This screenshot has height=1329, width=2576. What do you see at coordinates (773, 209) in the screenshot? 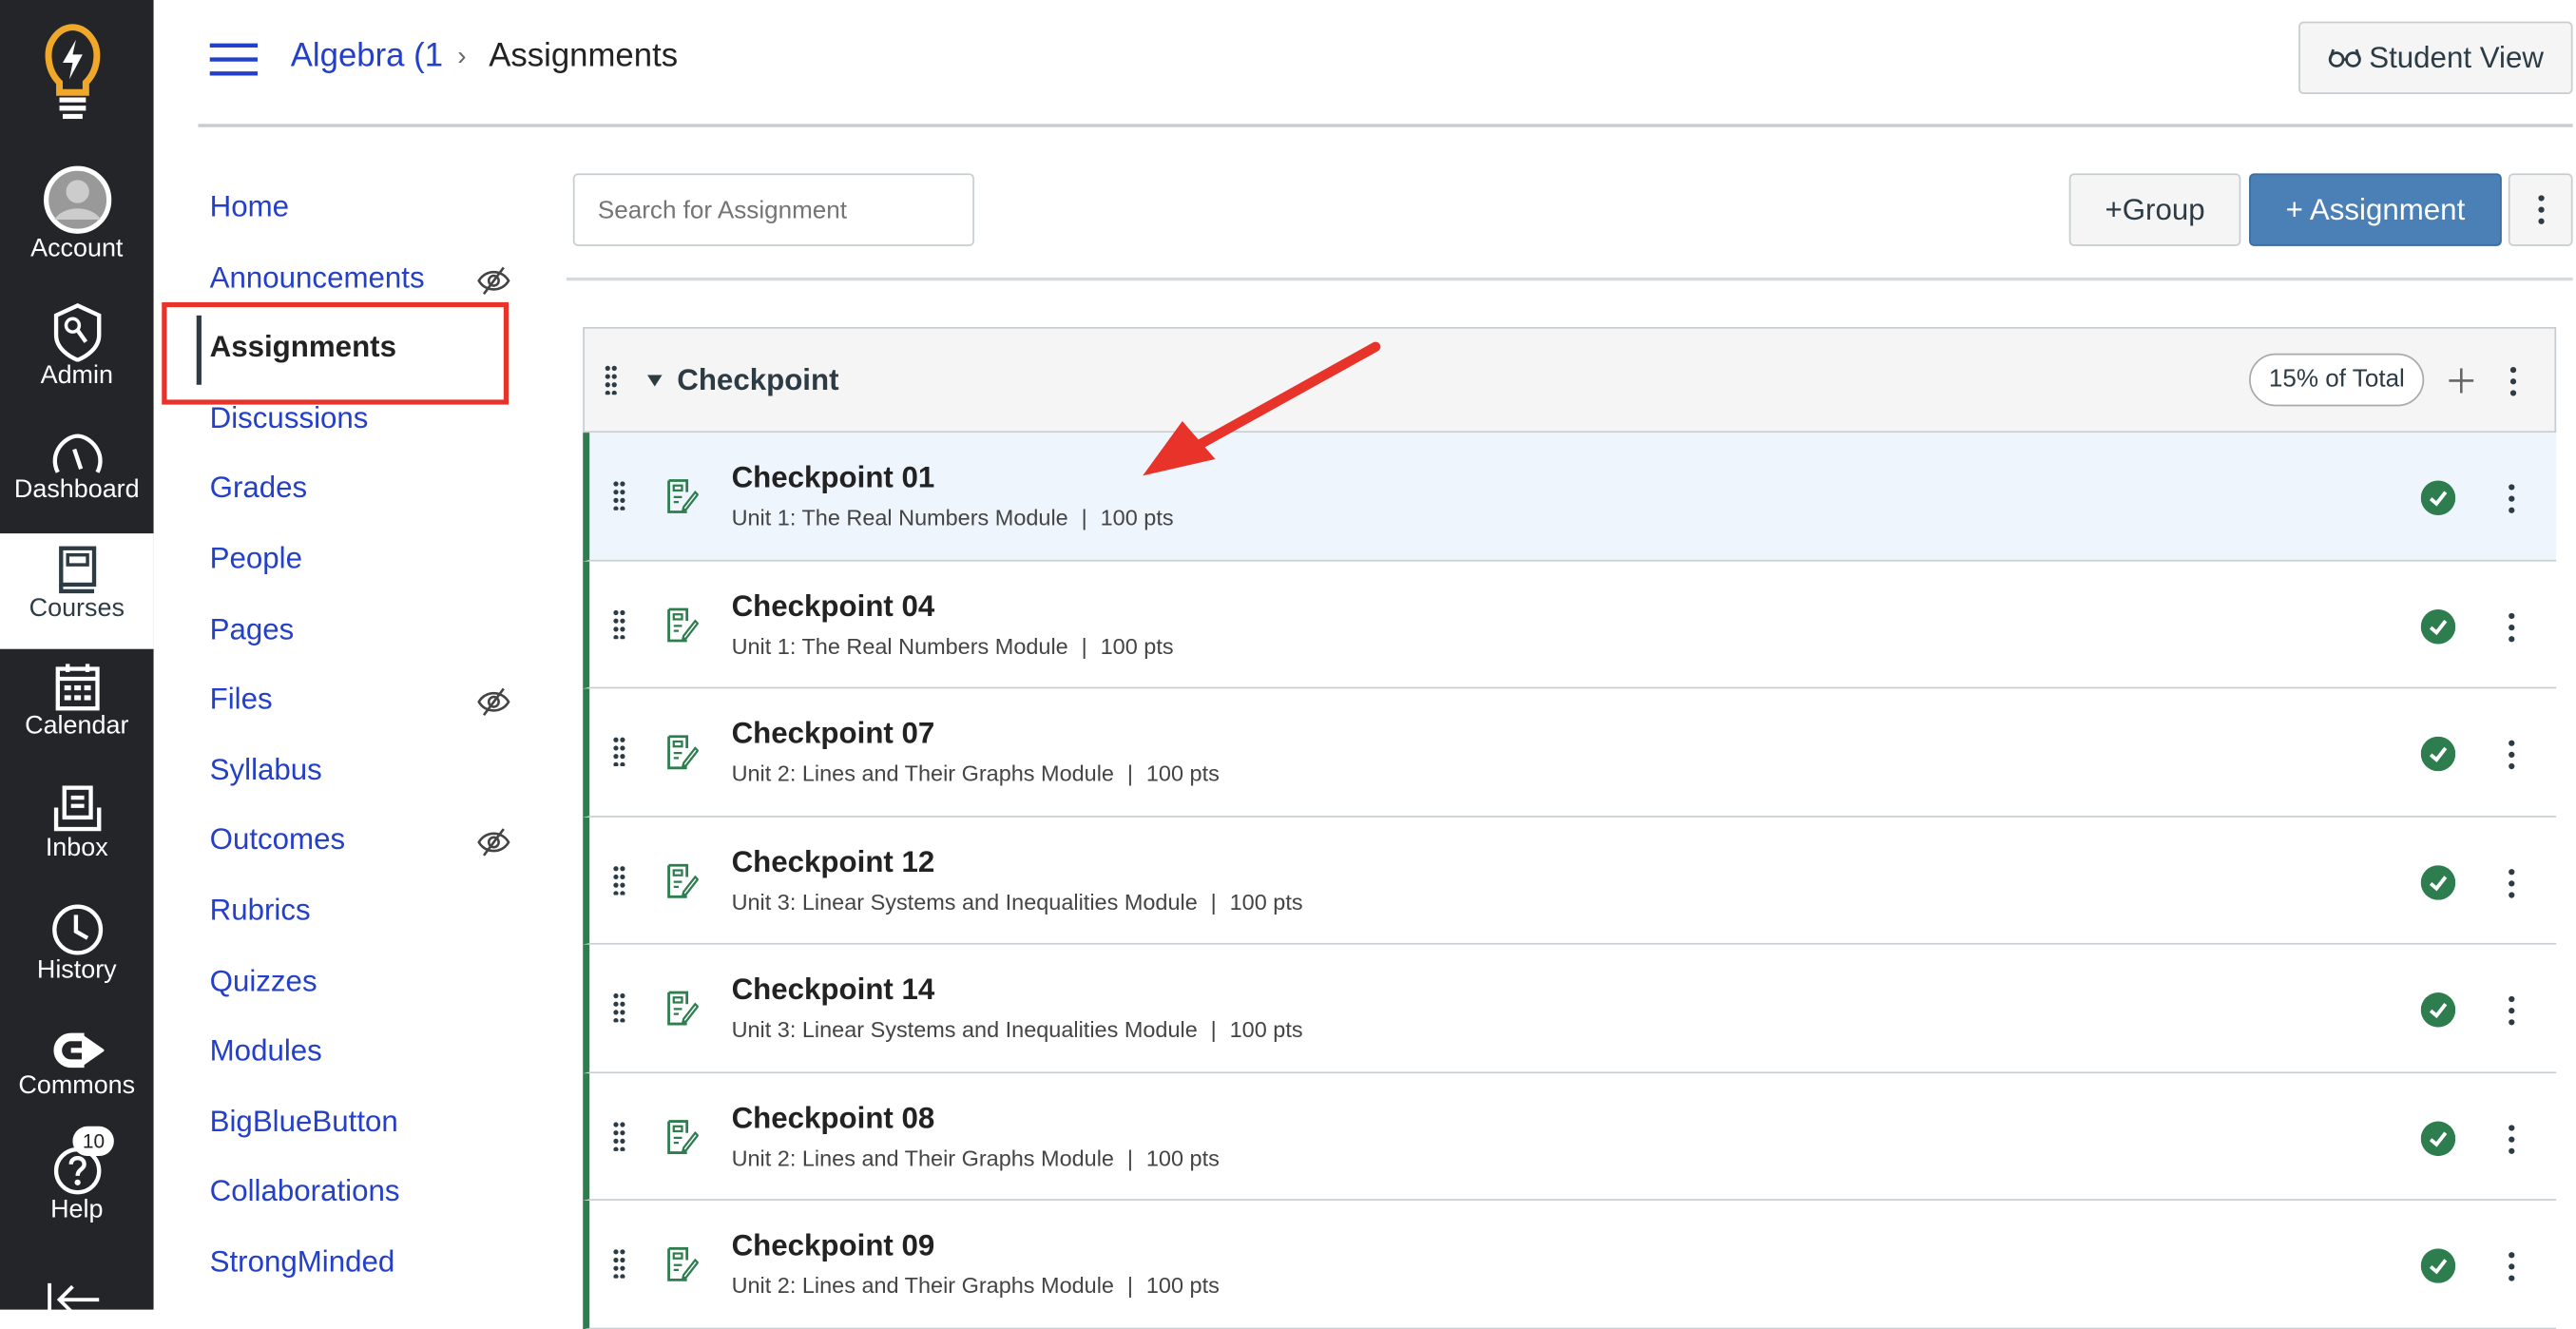
I see `search-assignment-input` at bounding box center [773, 209].